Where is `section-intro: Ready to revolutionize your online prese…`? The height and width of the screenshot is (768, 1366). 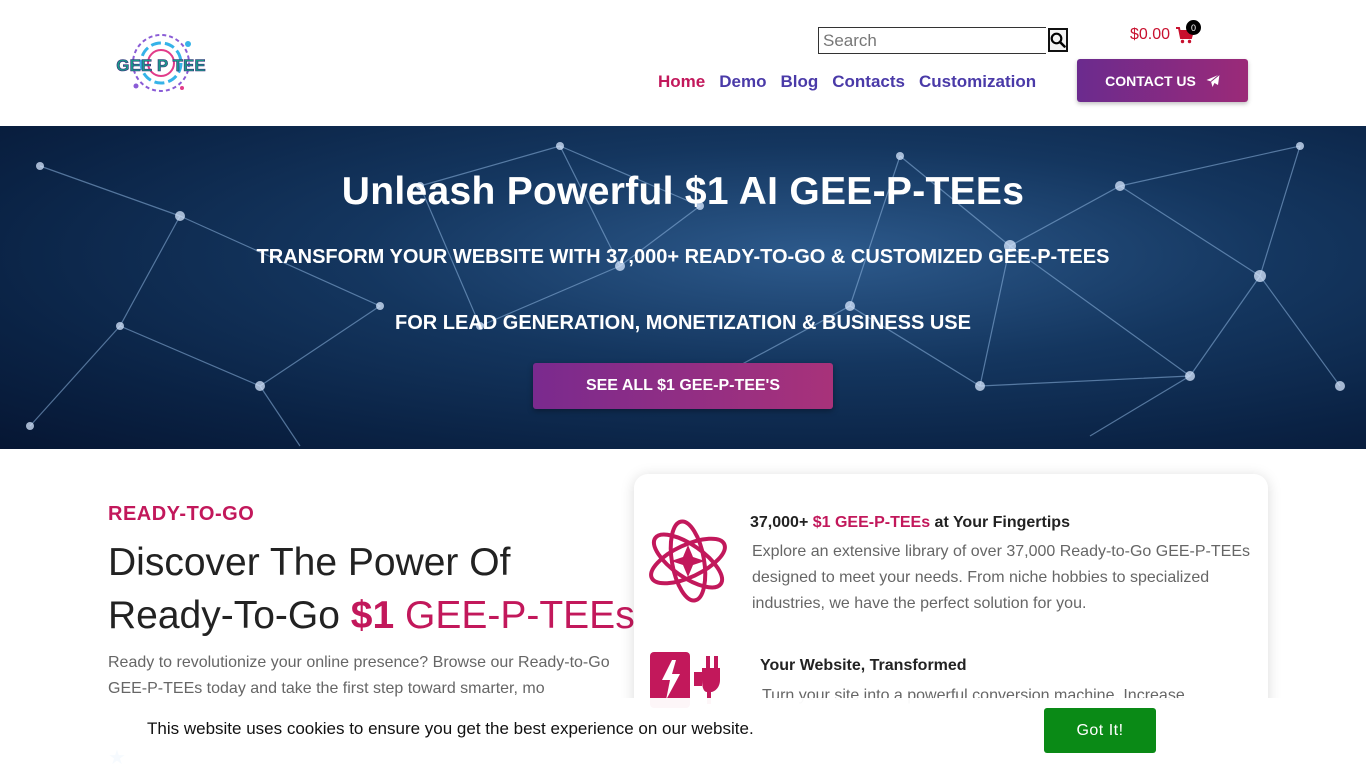
section-intro: Ready to revolutionize your online prese… is located at coordinates (359, 675).